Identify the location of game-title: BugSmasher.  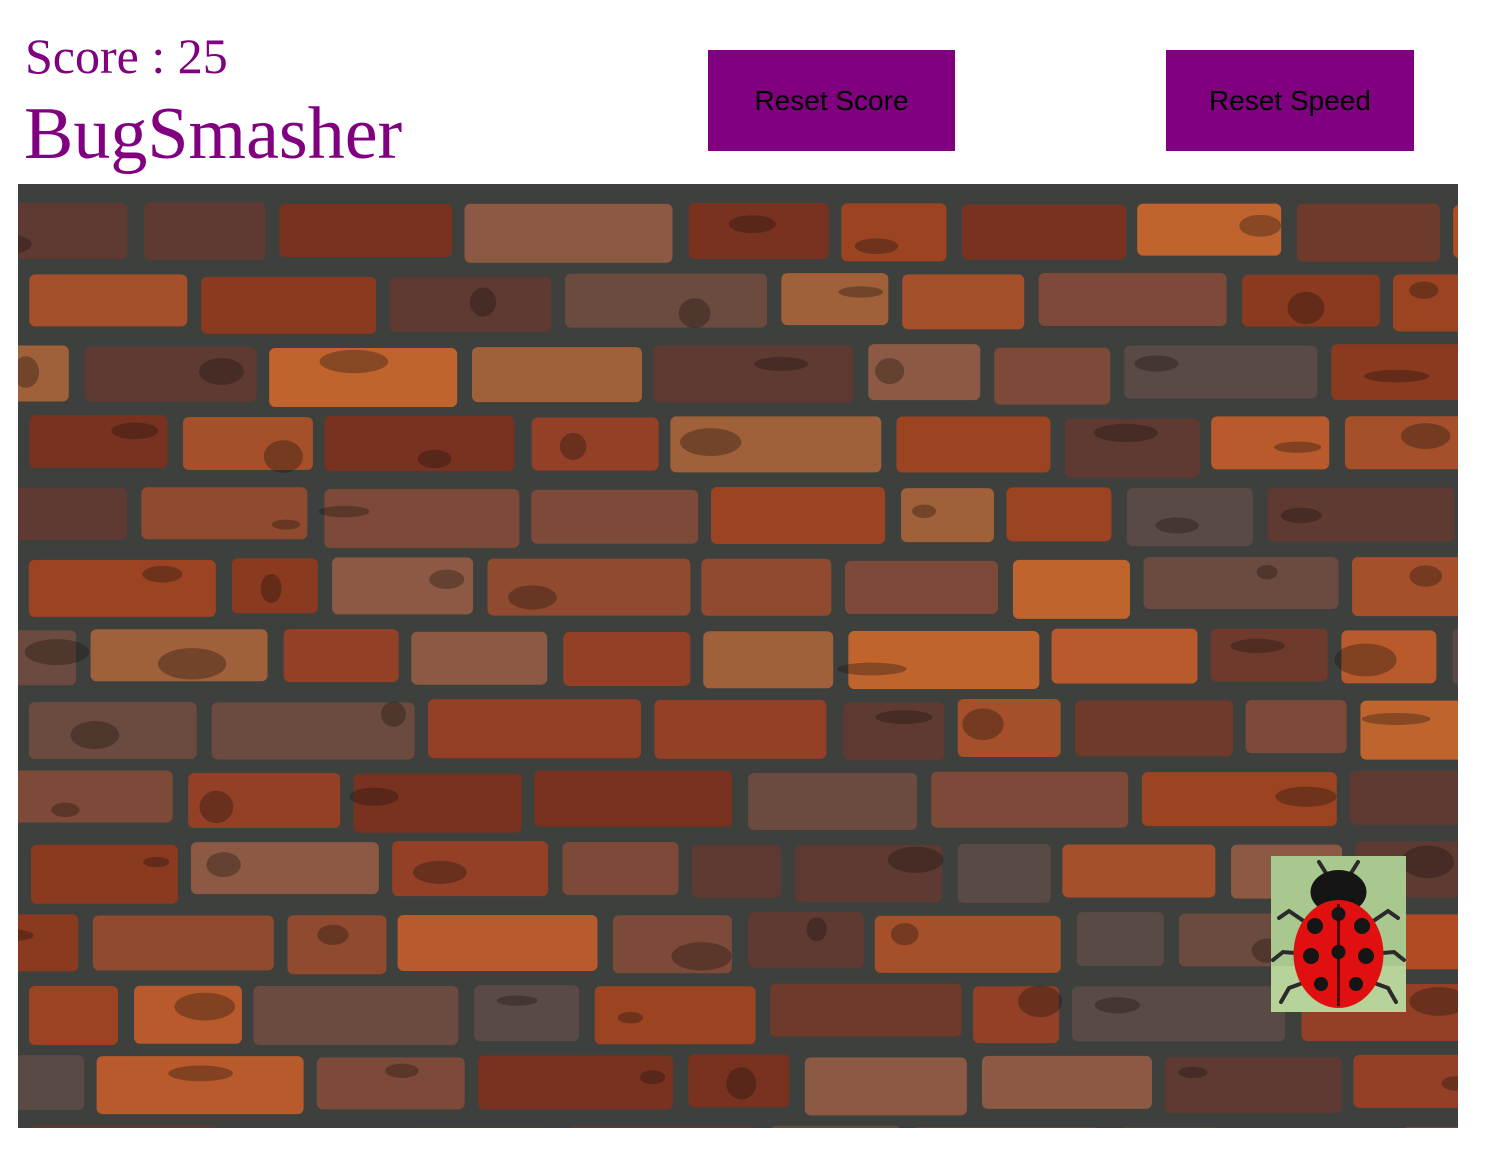
(213, 134).